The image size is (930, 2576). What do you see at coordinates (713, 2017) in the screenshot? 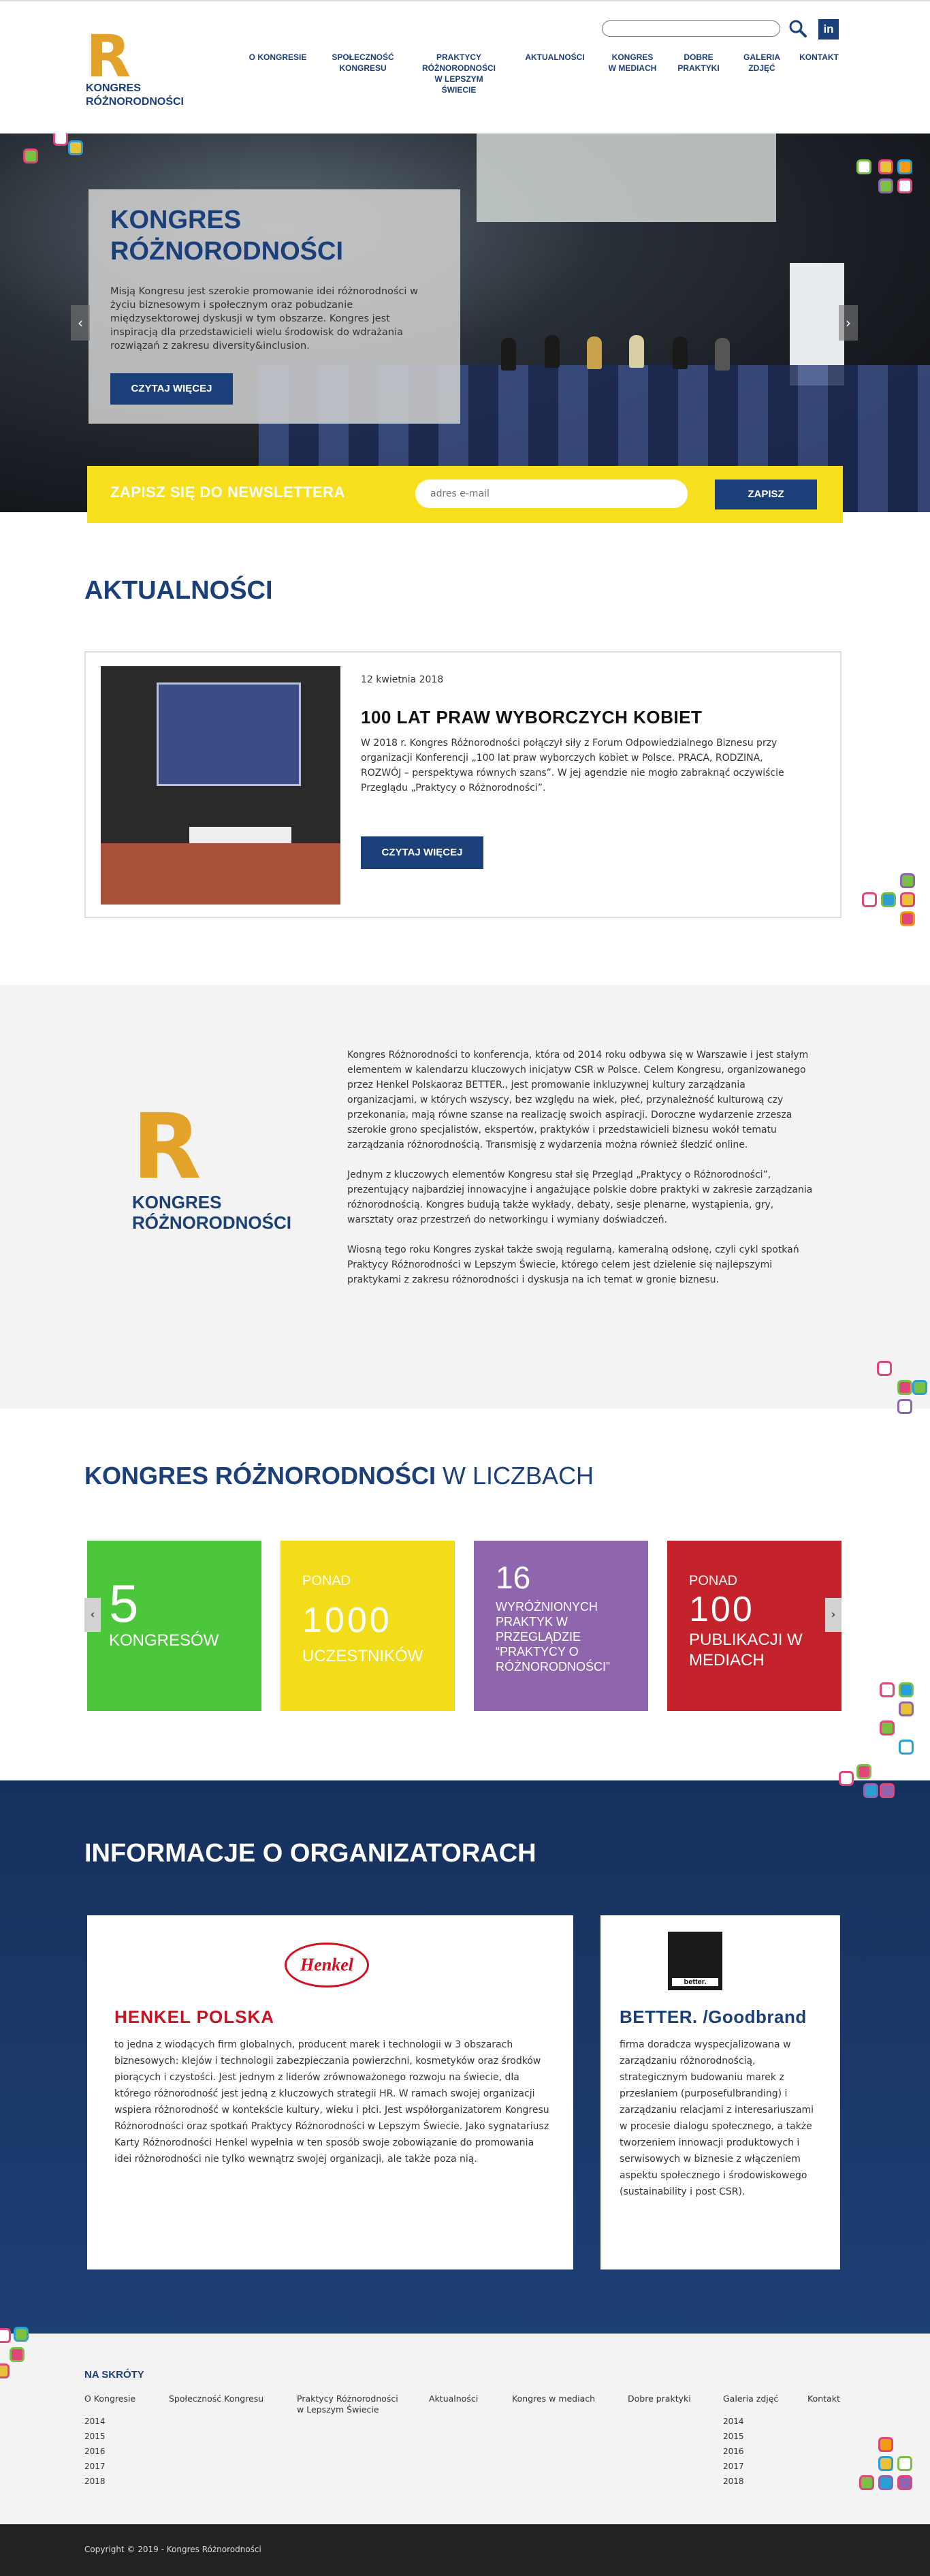
I see `organizer-name: BETTER. /Goodbrand` at bounding box center [713, 2017].